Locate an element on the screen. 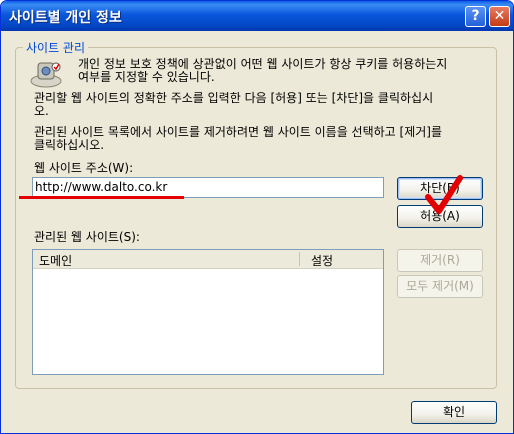  title-bar: 사이트별 개인 정보 ? ✕ is located at coordinates (257, 16).